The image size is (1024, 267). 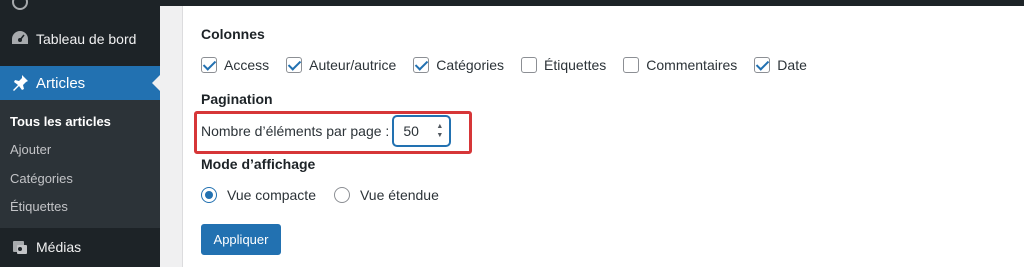 I want to click on checkbox-comments: Commentaires, so click(x=680, y=65).